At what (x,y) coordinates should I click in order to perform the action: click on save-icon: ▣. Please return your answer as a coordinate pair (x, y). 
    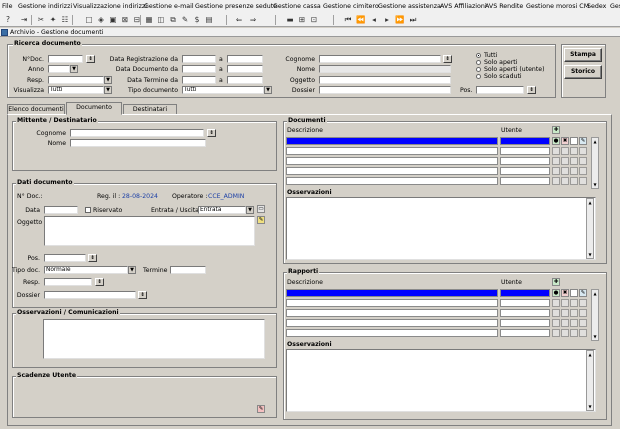
    Looking at the image, I should click on (113, 20).